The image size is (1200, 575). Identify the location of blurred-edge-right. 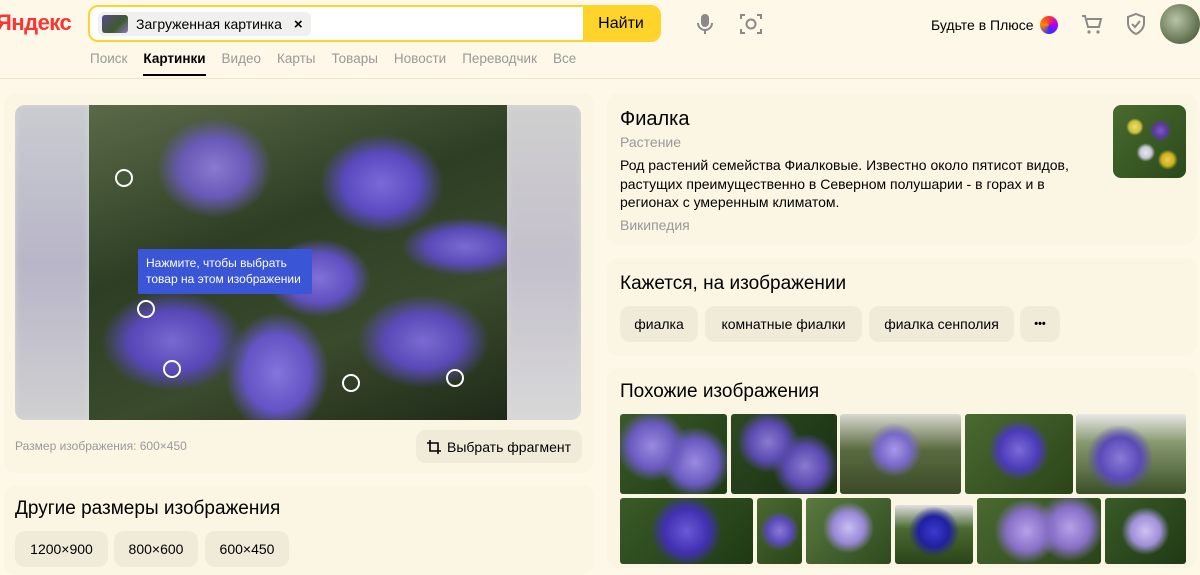
(544, 262).